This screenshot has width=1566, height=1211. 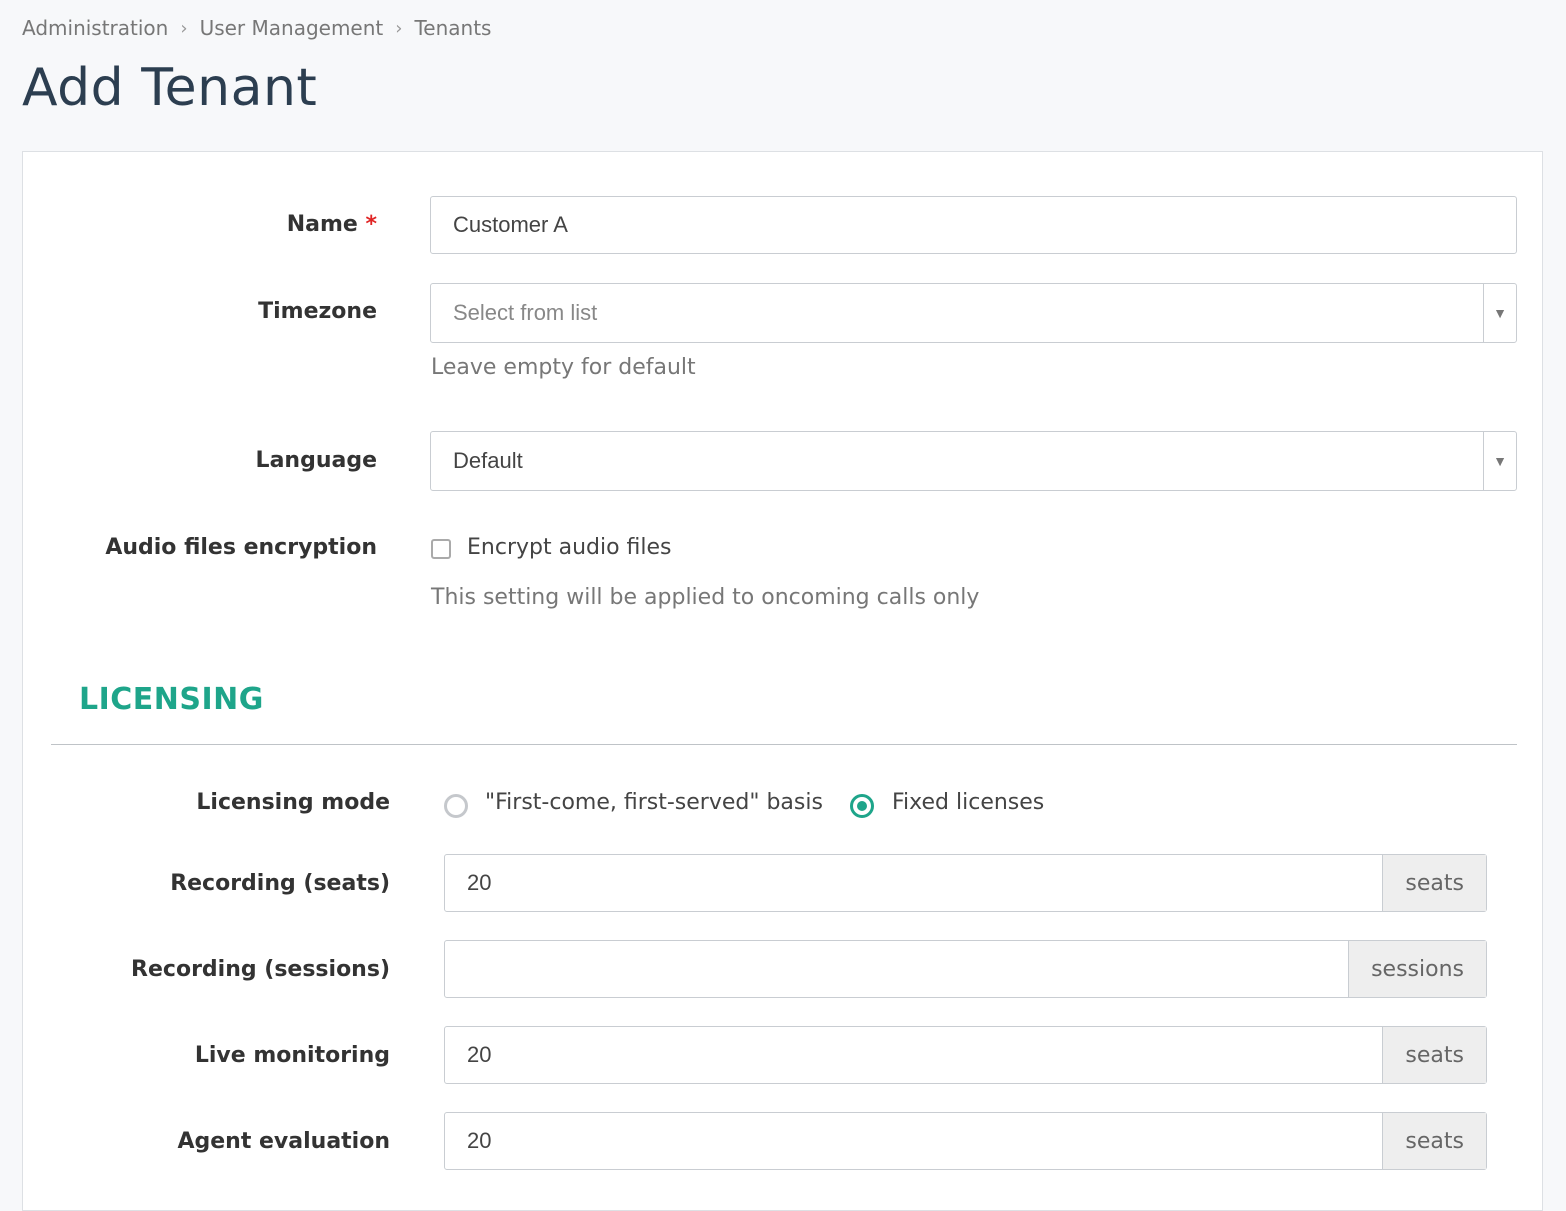 I want to click on section-divider, so click(x=784, y=744).